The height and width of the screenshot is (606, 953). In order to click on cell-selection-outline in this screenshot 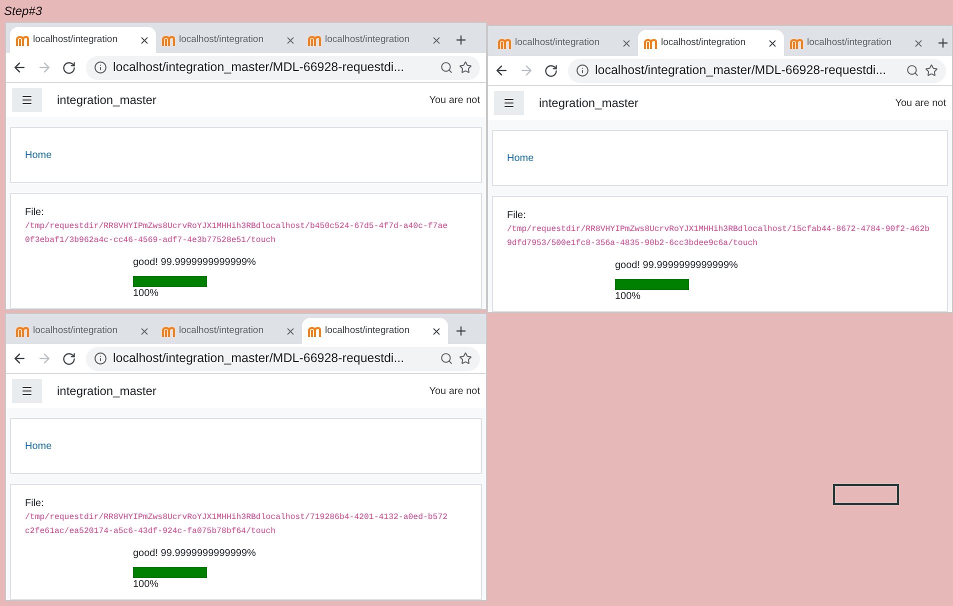, I will do `click(866, 494)`.